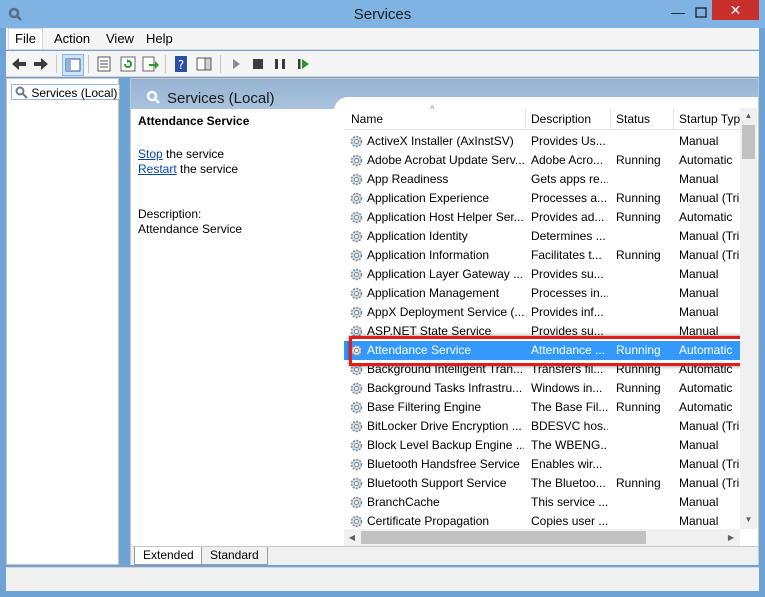  What do you see at coordinates (748, 318) in the screenshot?
I see `vertical-scrollbar` at bounding box center [748, 318].